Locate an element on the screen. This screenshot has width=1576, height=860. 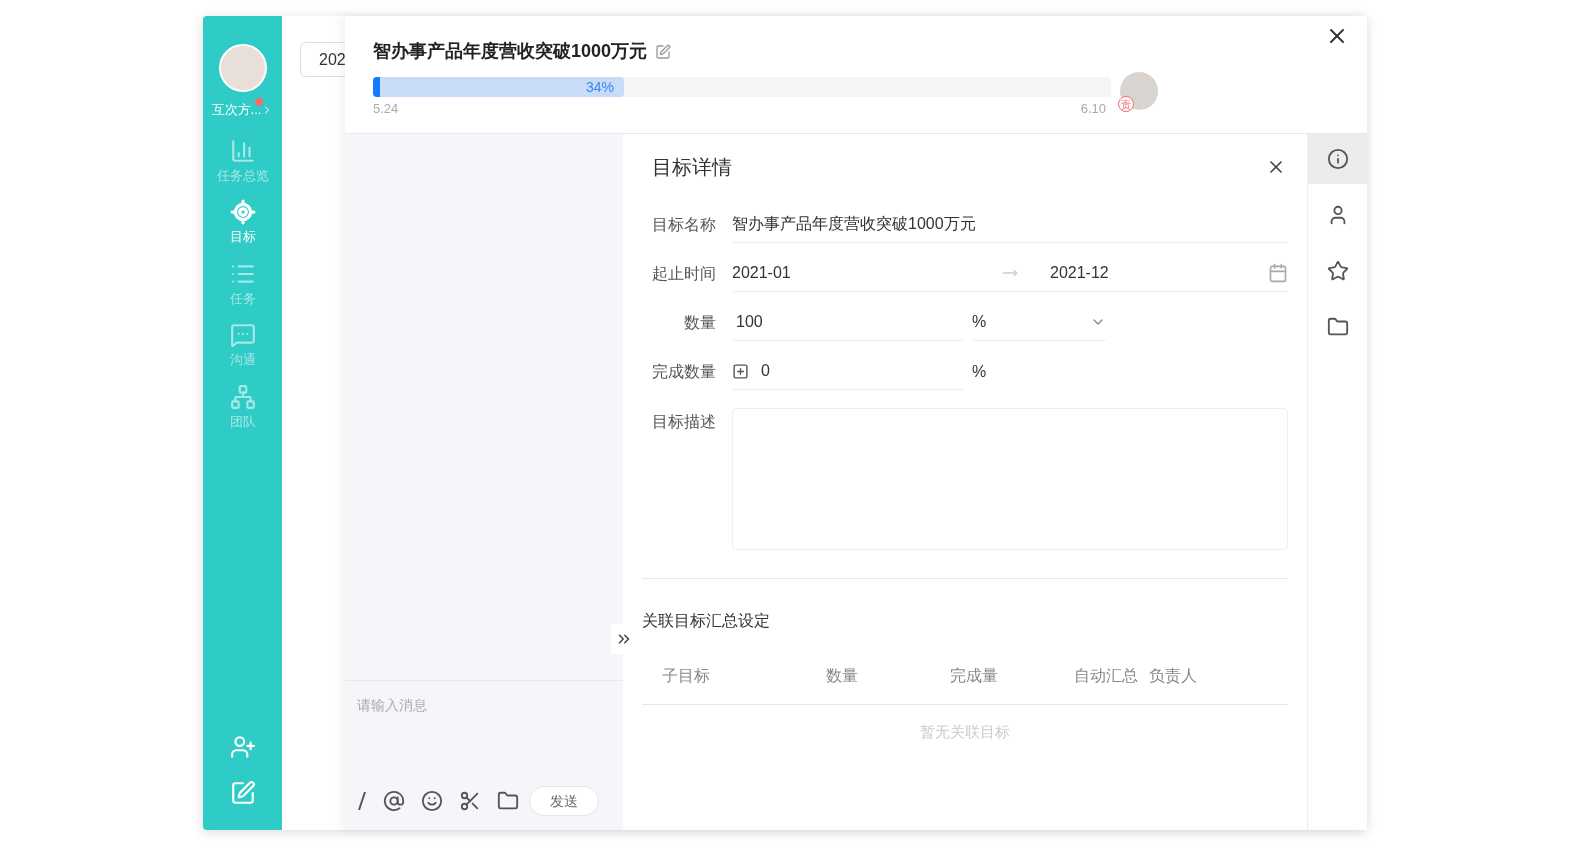
info-icon is located at coordinates (1337, 159).